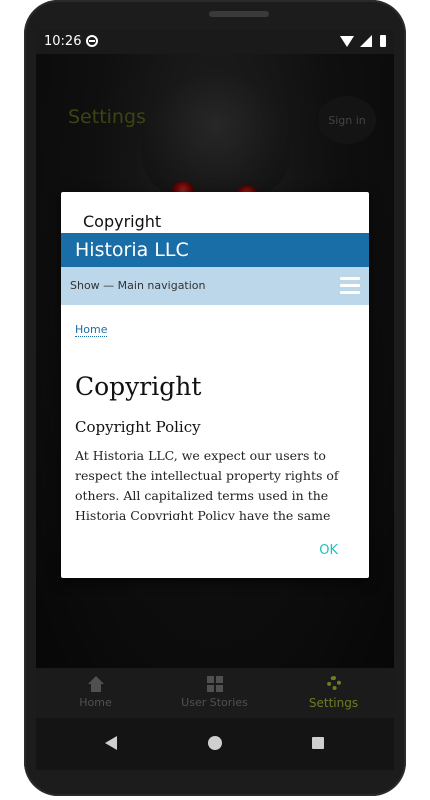  I want to click on signal-icon, so click(366, 41).